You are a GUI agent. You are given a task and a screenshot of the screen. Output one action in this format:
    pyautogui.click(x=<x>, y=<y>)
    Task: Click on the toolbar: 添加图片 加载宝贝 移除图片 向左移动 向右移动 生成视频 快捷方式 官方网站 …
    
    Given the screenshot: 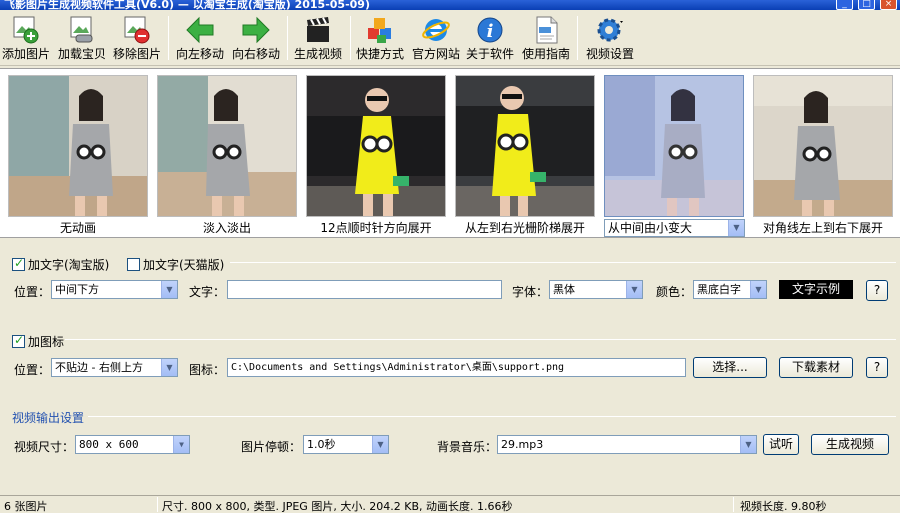 What is the action you would take?
    pyautogui.click(x=450, y=38)
    